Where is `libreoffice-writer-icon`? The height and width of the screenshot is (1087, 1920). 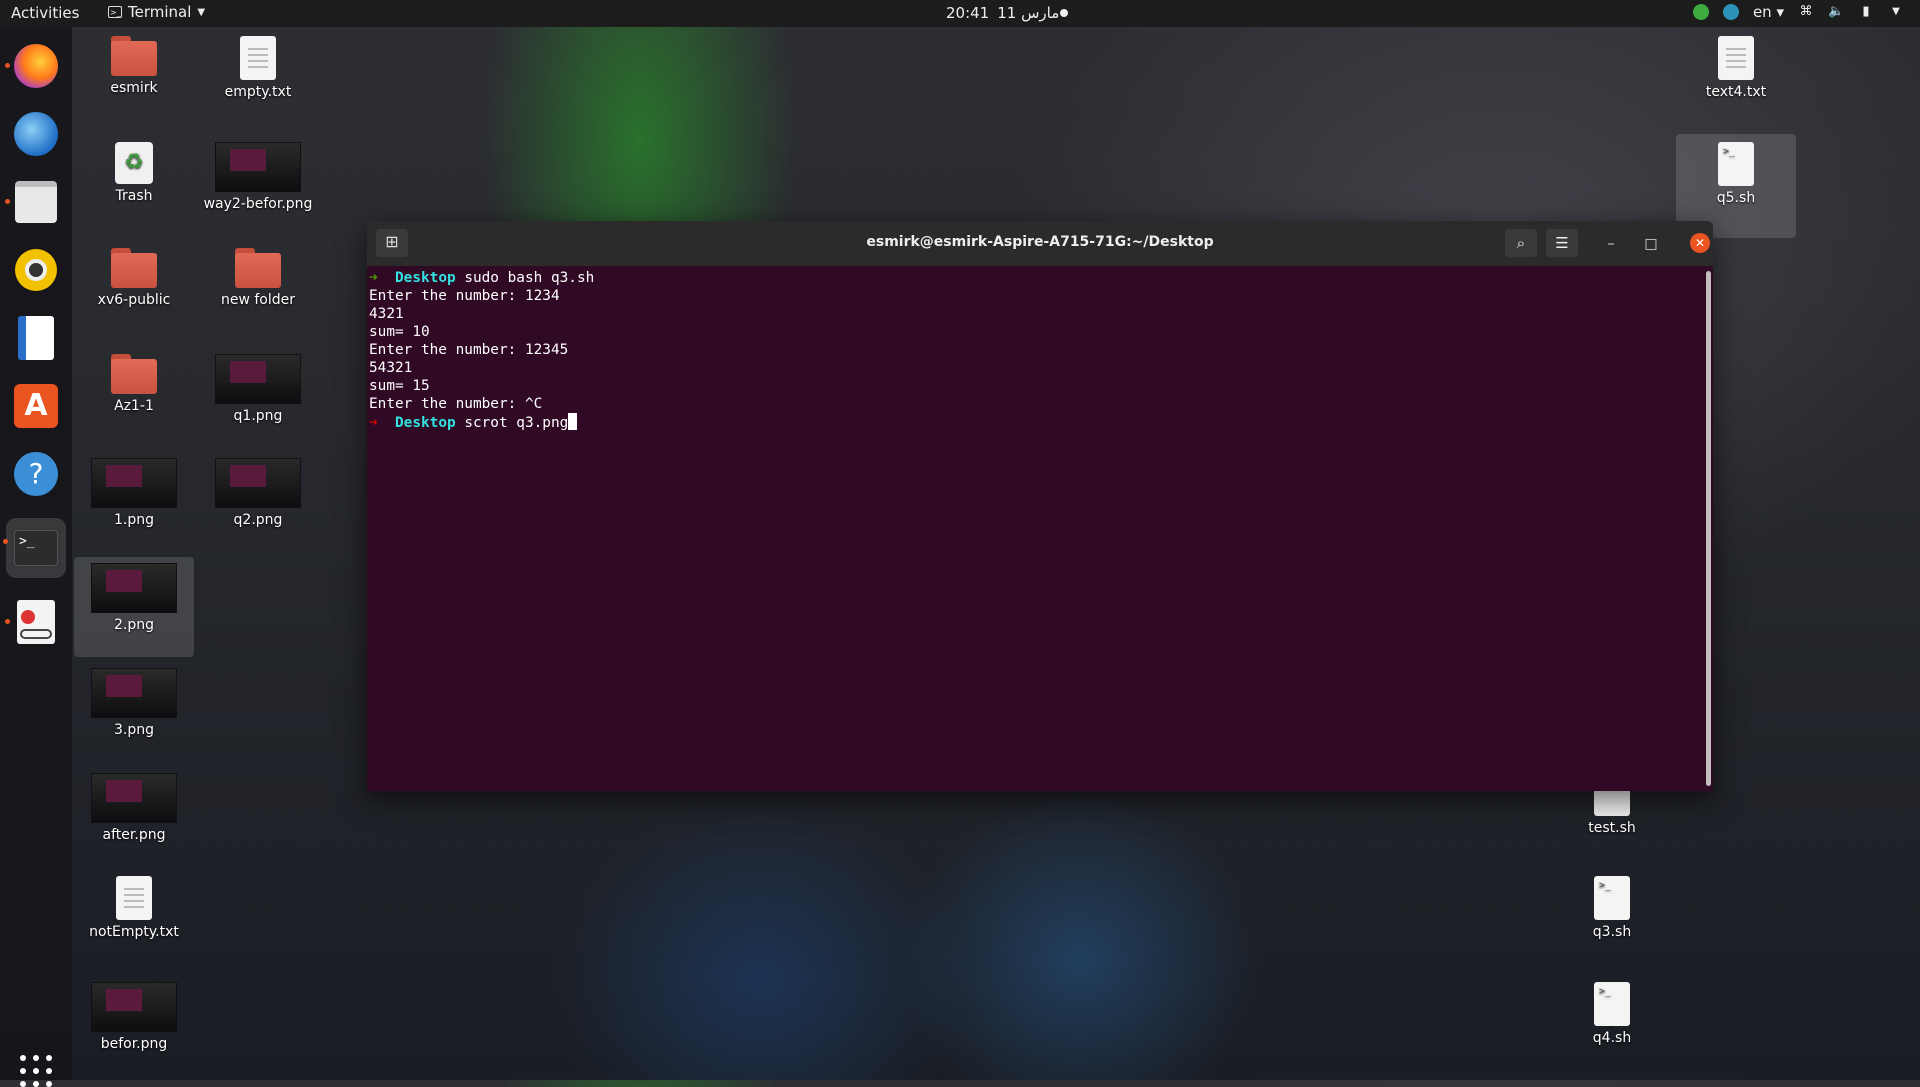
libreoffice-writer-icon is located at coordinates (36, 338).